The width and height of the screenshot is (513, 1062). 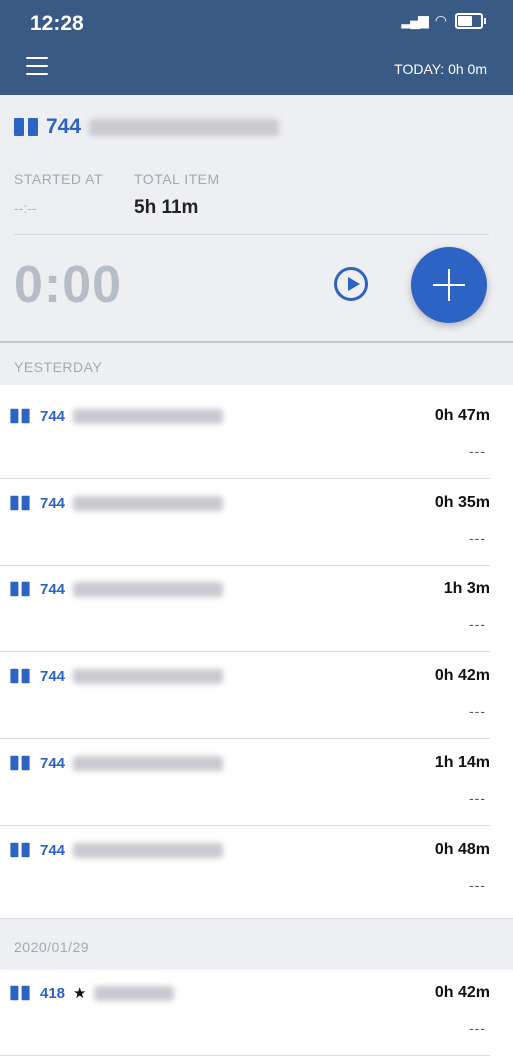 What do you see at coordinates (462, 849) in the screenshot?
I see `entry-duration: 0h 48m` at bounding box center [462, 849].